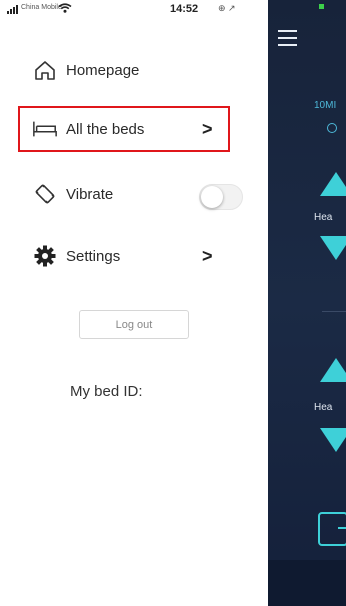 This screenshot has width=346, height=606. I want to click on head-down-button, so click(333, 248).